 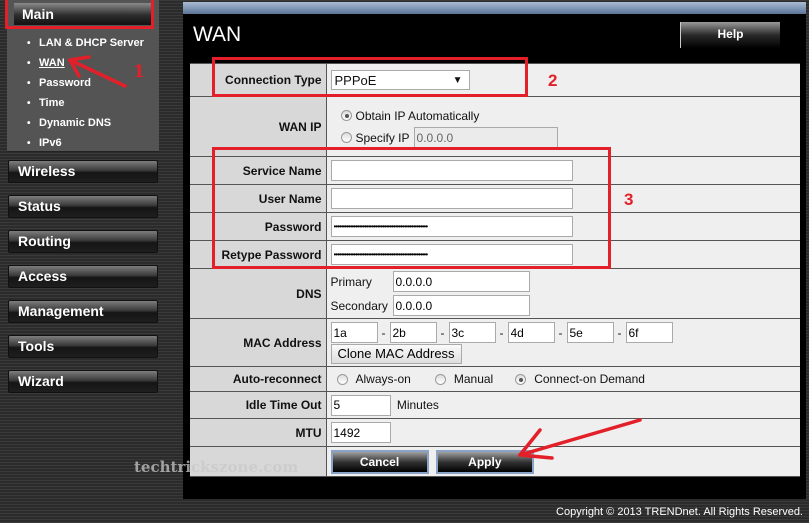 What do you see at coordinates (346, 137) in the screenshot?
I see `radio-specify-ip` at bounding box center [346, 137].